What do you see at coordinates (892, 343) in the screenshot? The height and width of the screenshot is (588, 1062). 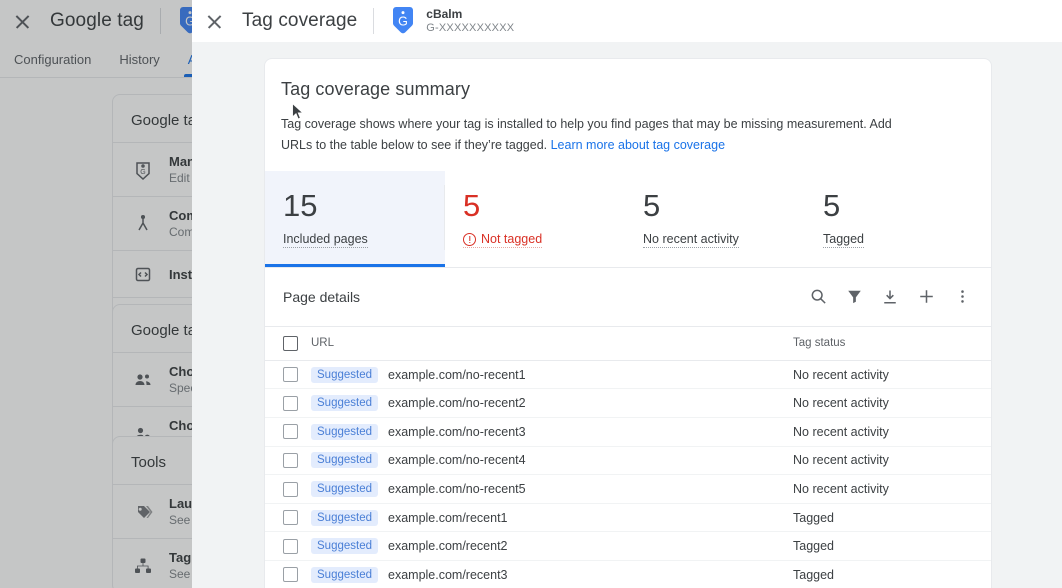 I see `column-header-tag-status: Tag status` at bounding box center [892, 343].